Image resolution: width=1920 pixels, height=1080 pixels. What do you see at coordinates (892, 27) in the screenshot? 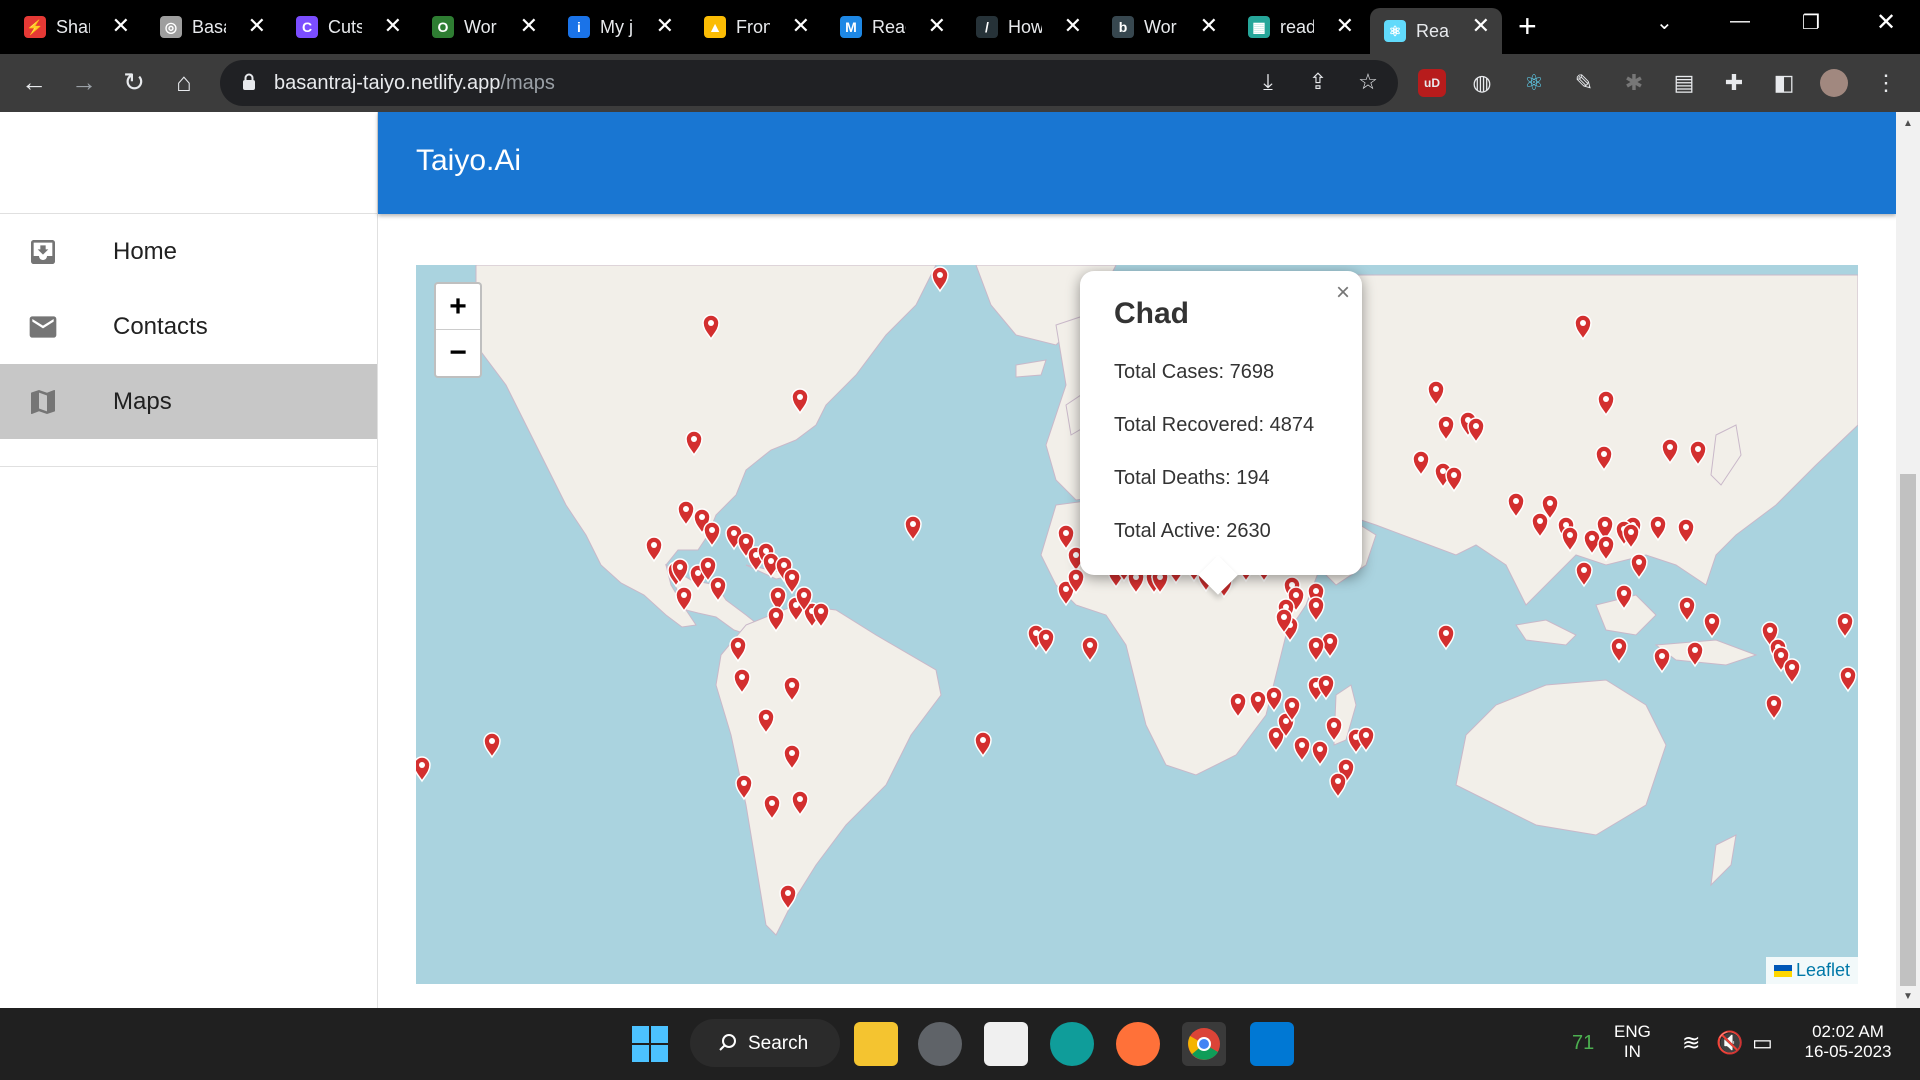
I see `browser-tab: M Reac ✕` at bounding box center [892, 27].